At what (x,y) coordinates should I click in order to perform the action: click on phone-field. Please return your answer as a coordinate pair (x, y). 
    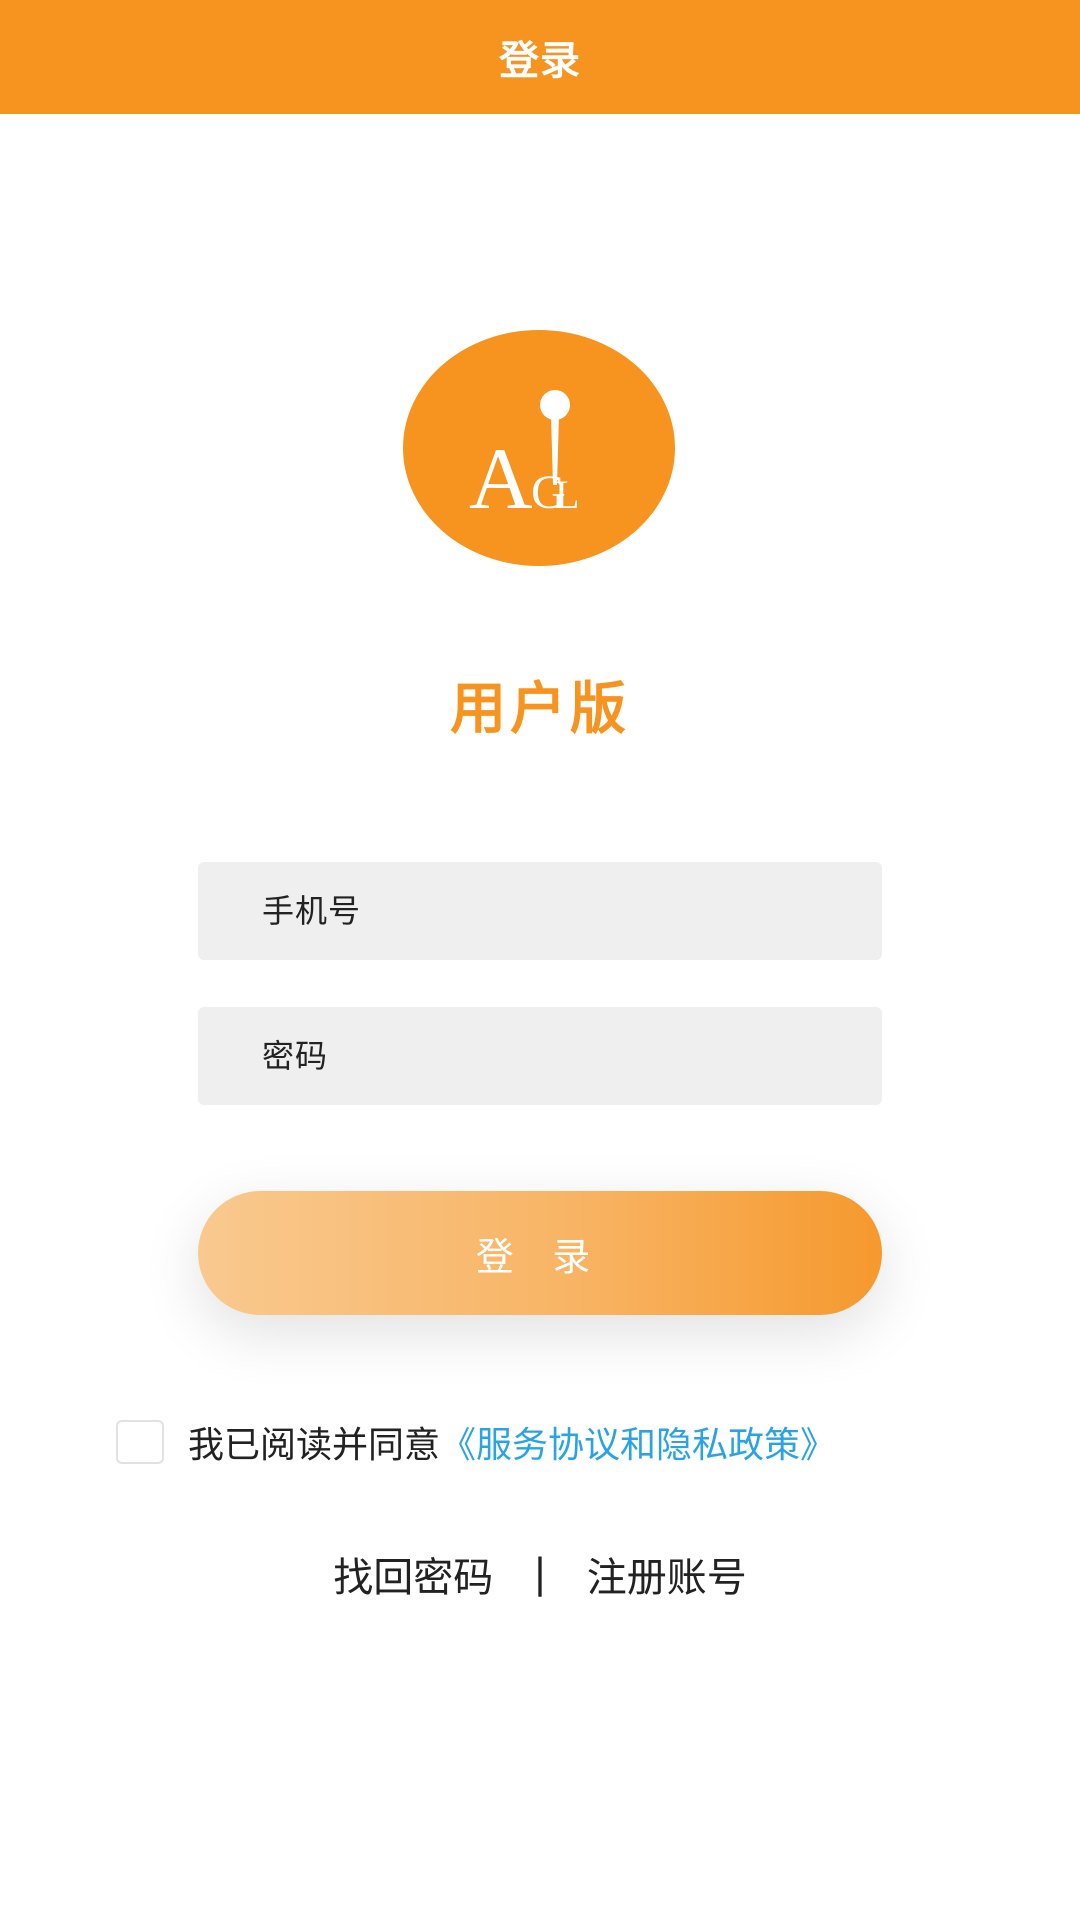
    Looking at the image, I should click on (540, 911).